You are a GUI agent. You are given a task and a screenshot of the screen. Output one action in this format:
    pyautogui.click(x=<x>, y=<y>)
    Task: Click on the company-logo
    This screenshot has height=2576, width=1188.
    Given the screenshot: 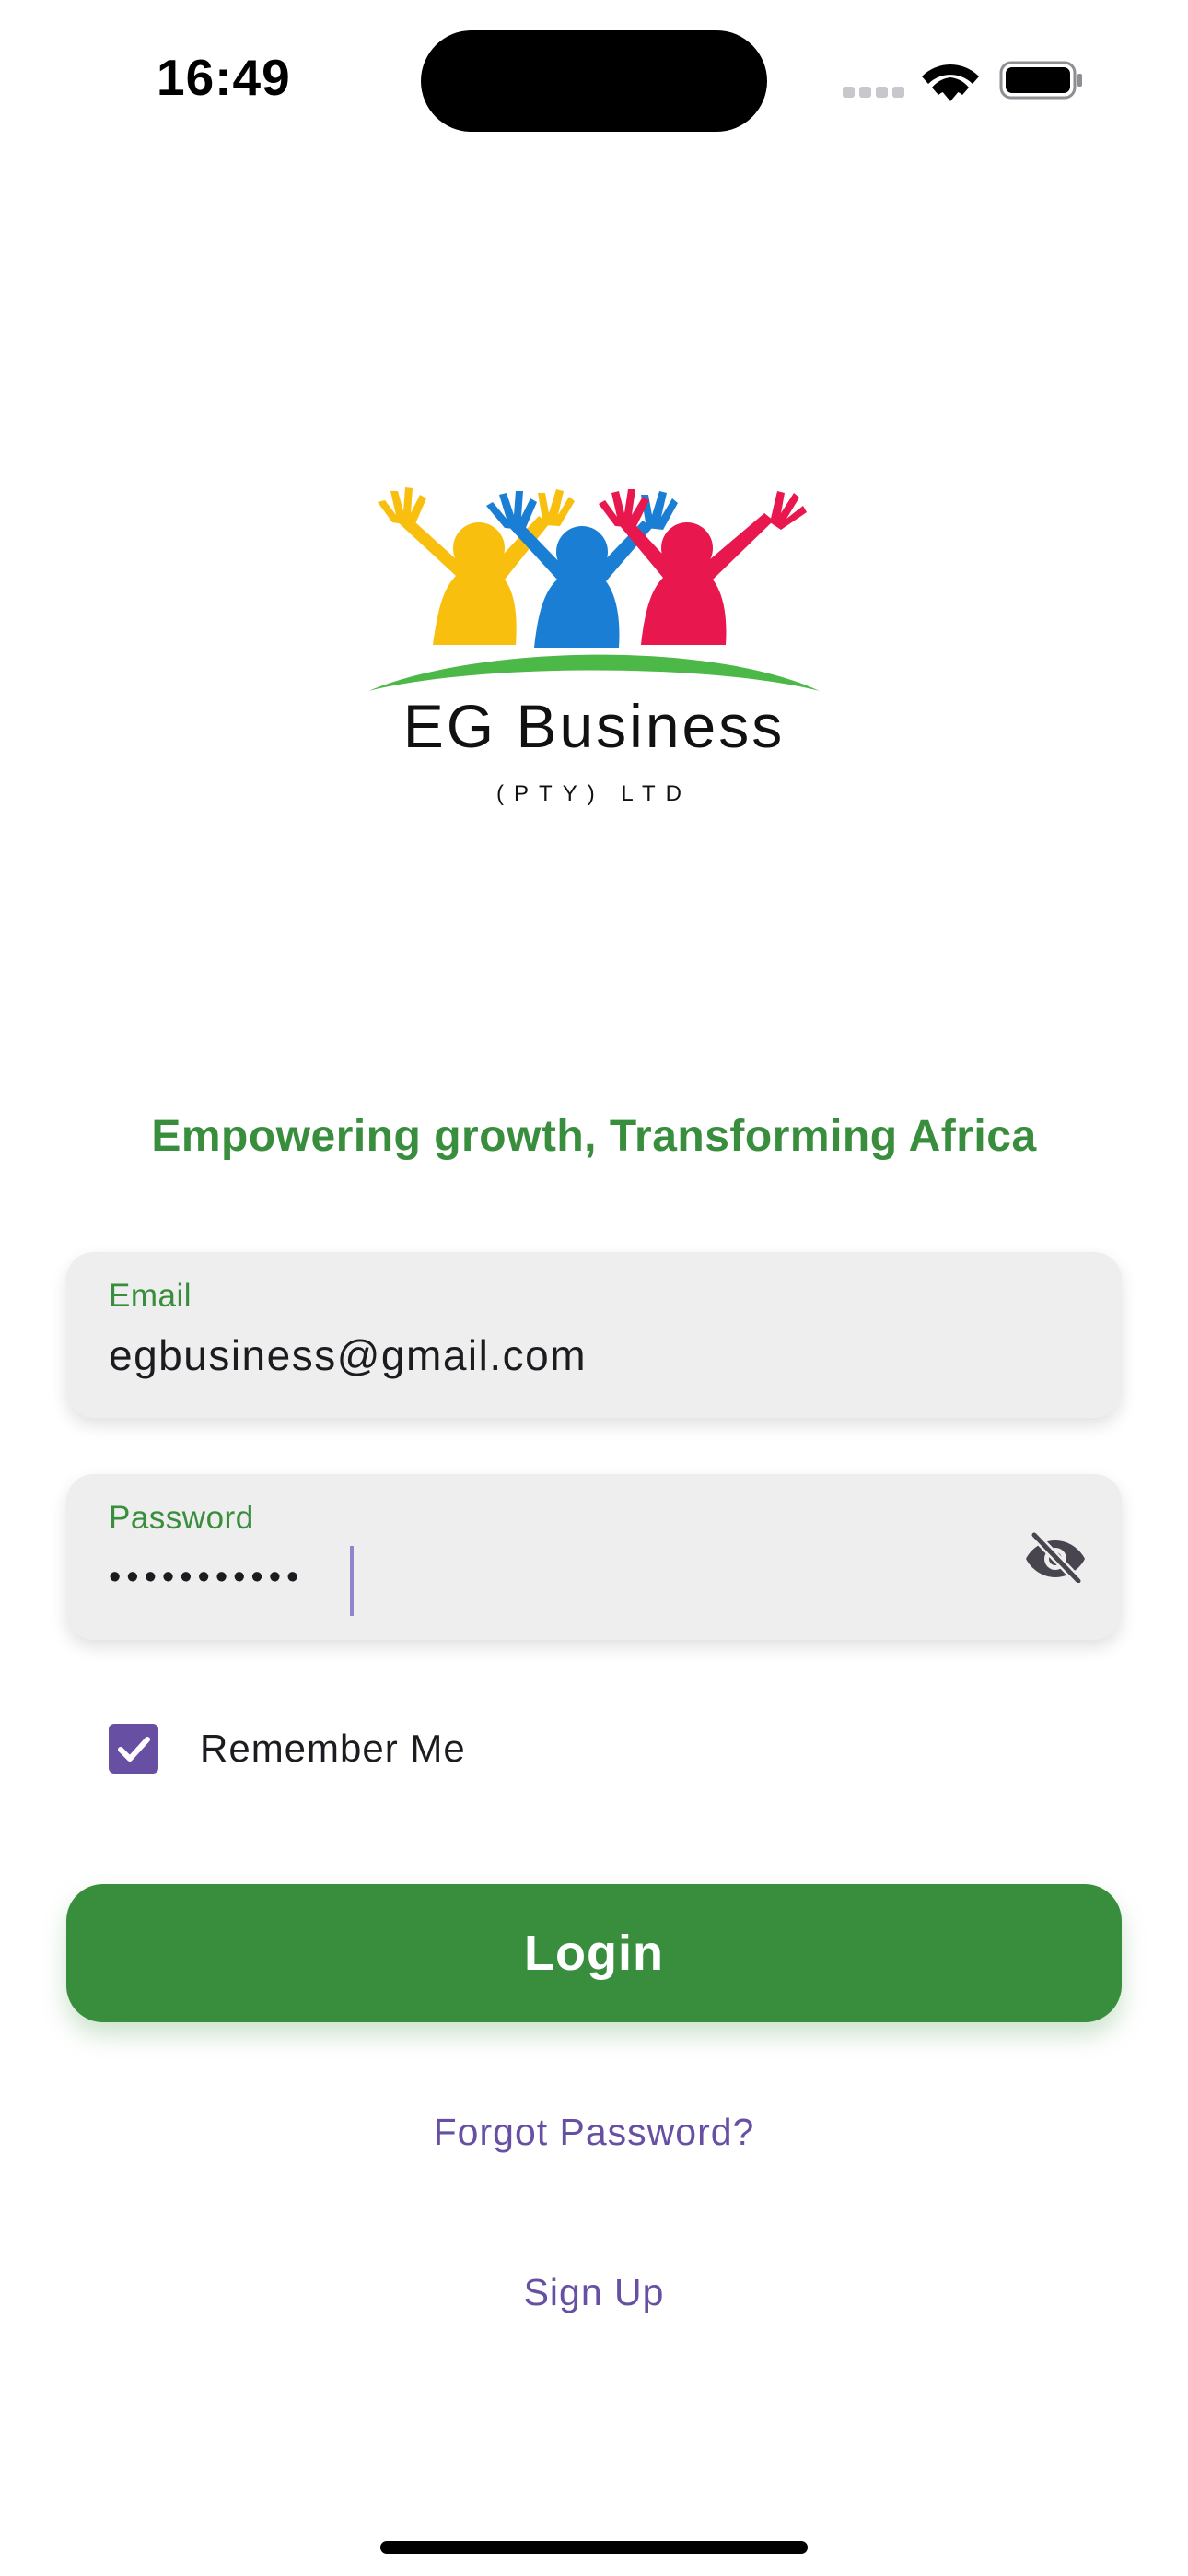 What is the action you would take?
    pyautogui.click(x=594, y=589)
    